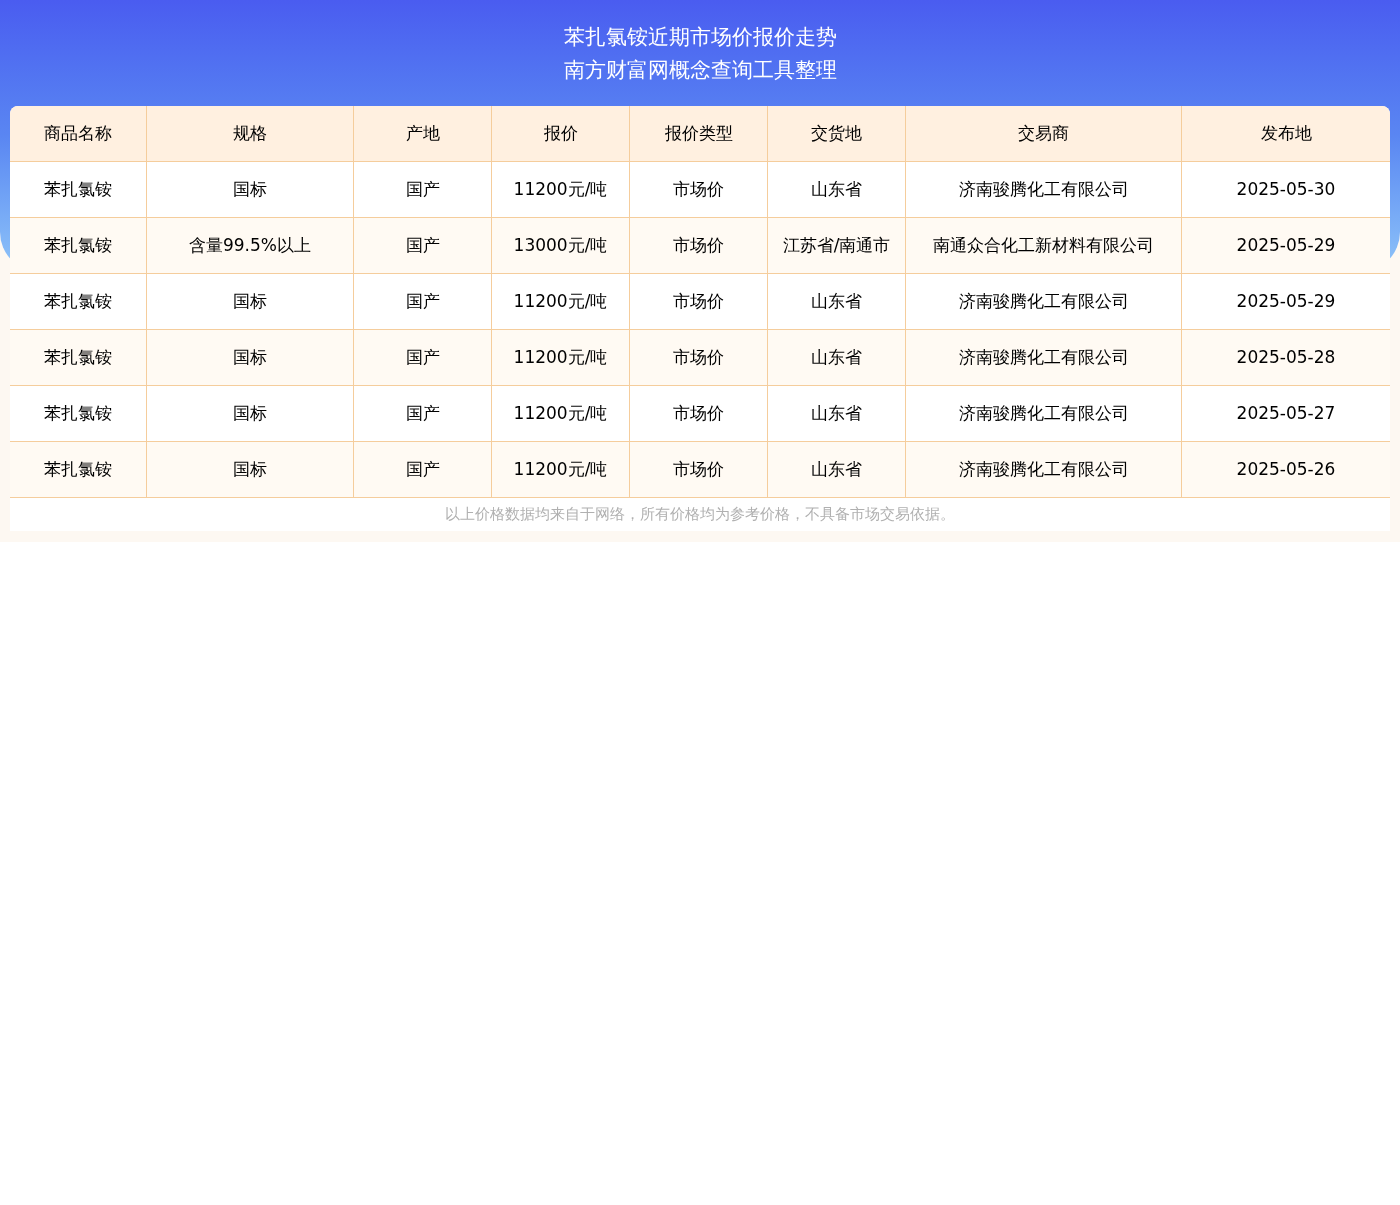  What do you see at coordinates (78, 470) in the screenshot?
I see `table-cell: 苯扎氯铵` at bounding box center [78, 470].